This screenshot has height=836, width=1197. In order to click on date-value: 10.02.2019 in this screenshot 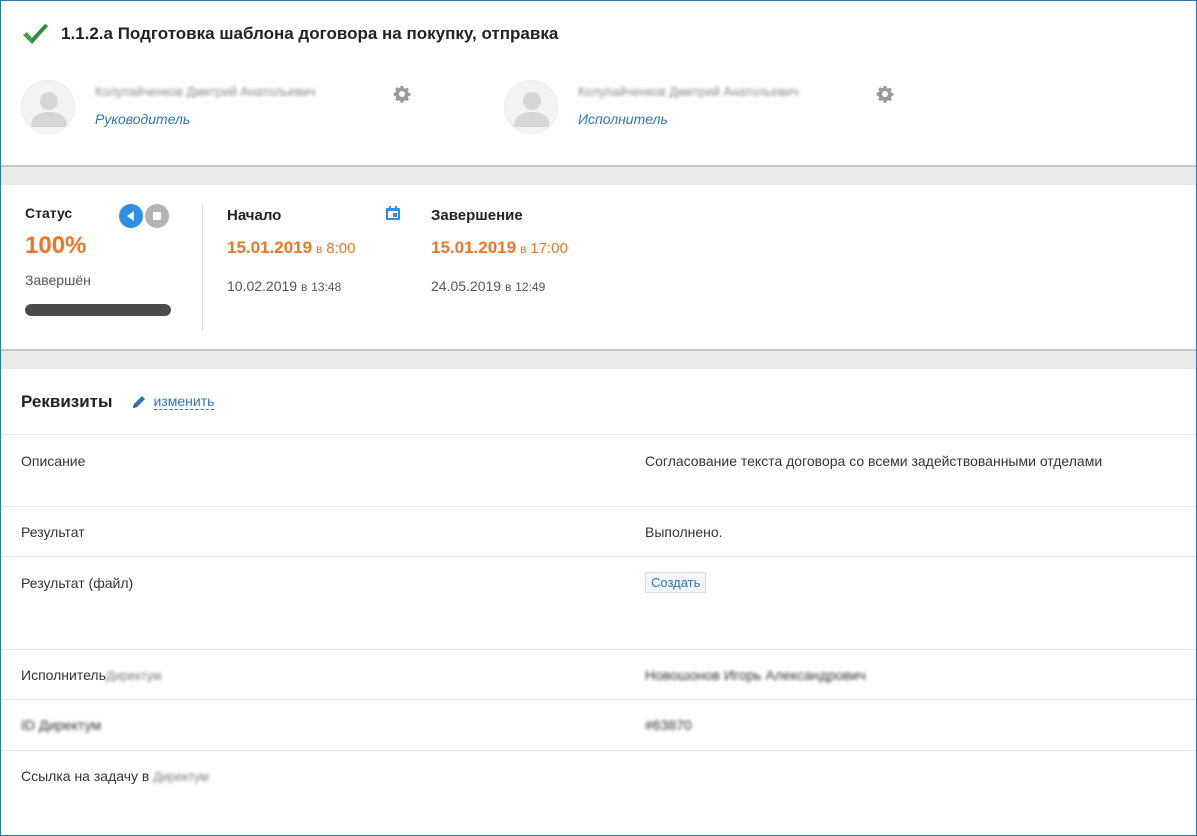, I will do `click(262, 286)`.